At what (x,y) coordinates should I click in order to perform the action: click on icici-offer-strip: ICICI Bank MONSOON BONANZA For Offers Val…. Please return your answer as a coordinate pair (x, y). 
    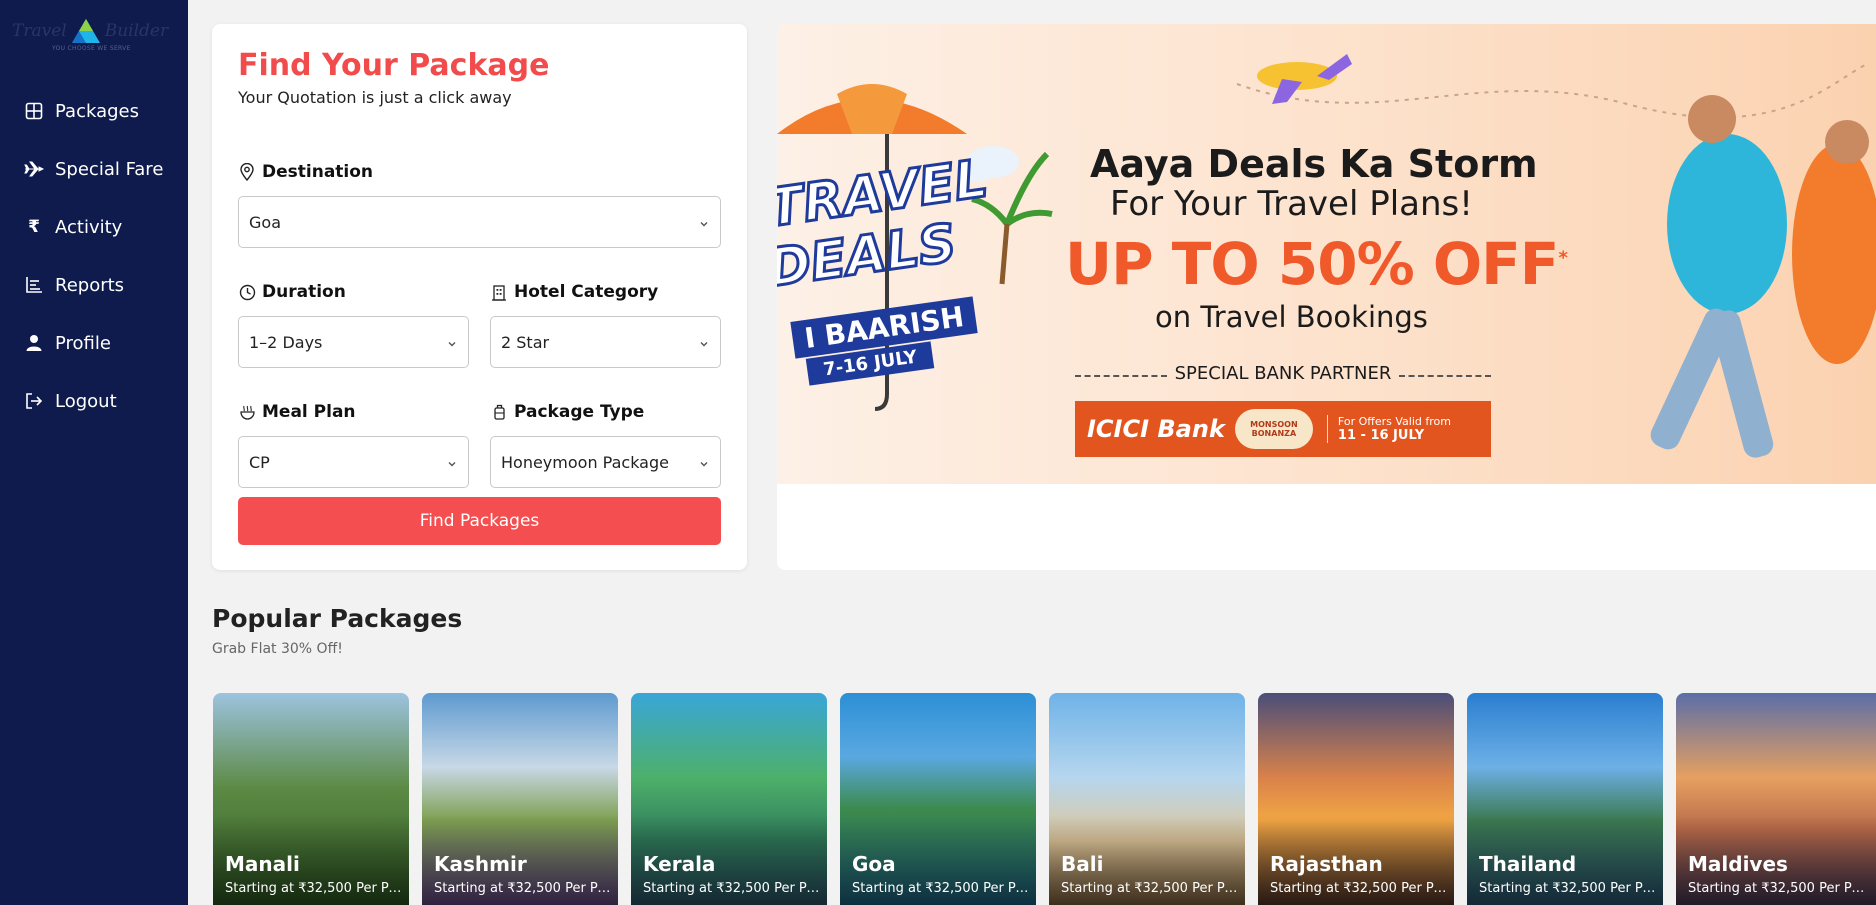
    Looking at the image, I should click on (1283, 429).